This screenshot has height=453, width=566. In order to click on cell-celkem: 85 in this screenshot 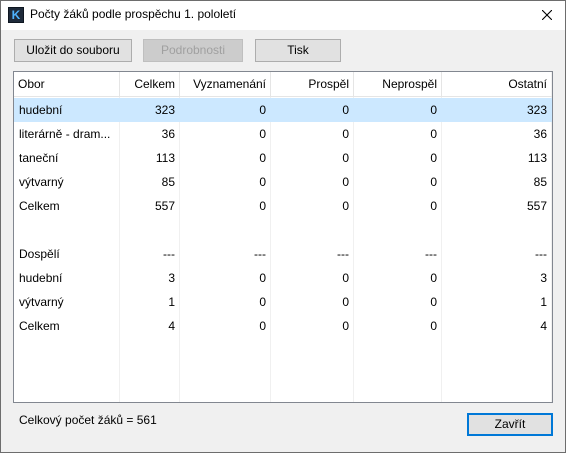, I will do `click(168, 182)`.